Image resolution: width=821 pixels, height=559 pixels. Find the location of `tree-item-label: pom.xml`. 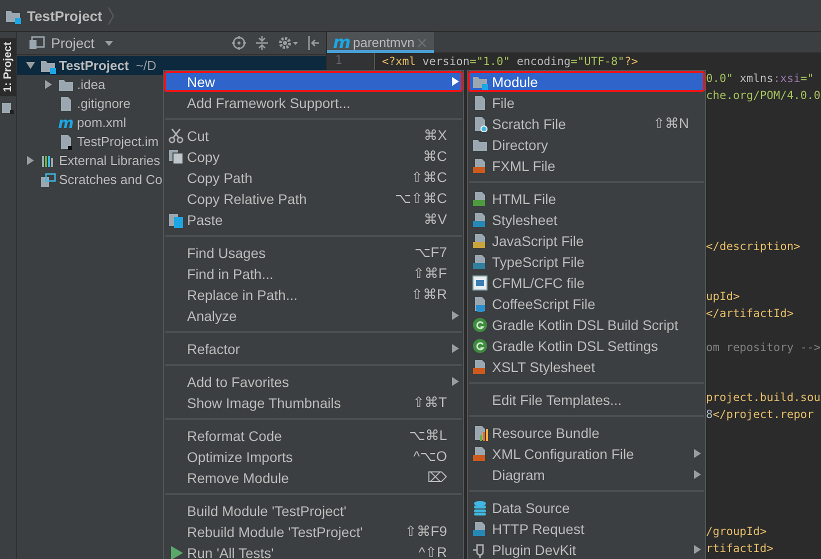

tree-item-label: pom.xml is located at coordinates (101, 122).